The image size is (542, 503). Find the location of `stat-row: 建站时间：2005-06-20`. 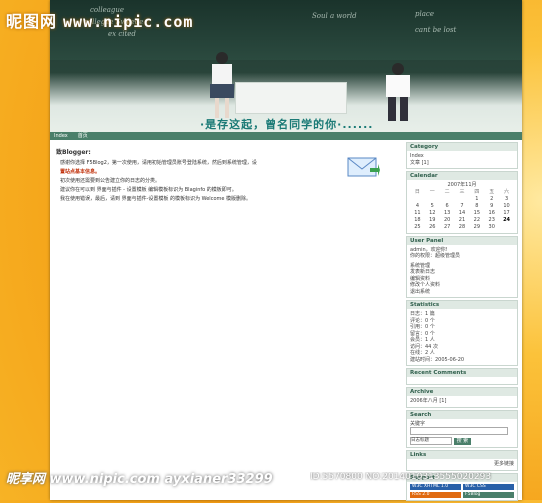

stat-row: 建站时间：2005-06-20 is located at coordinates (437, 359).